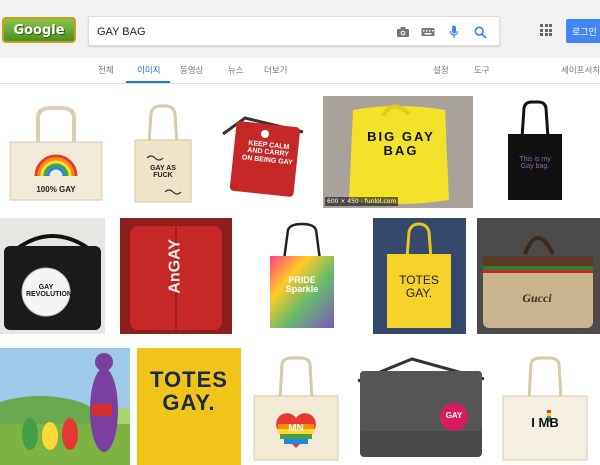  Describe the element at coordinates (362, 201) in the screenshot. I see `image-caption: 600 × 450 - funlol.com` at that location.